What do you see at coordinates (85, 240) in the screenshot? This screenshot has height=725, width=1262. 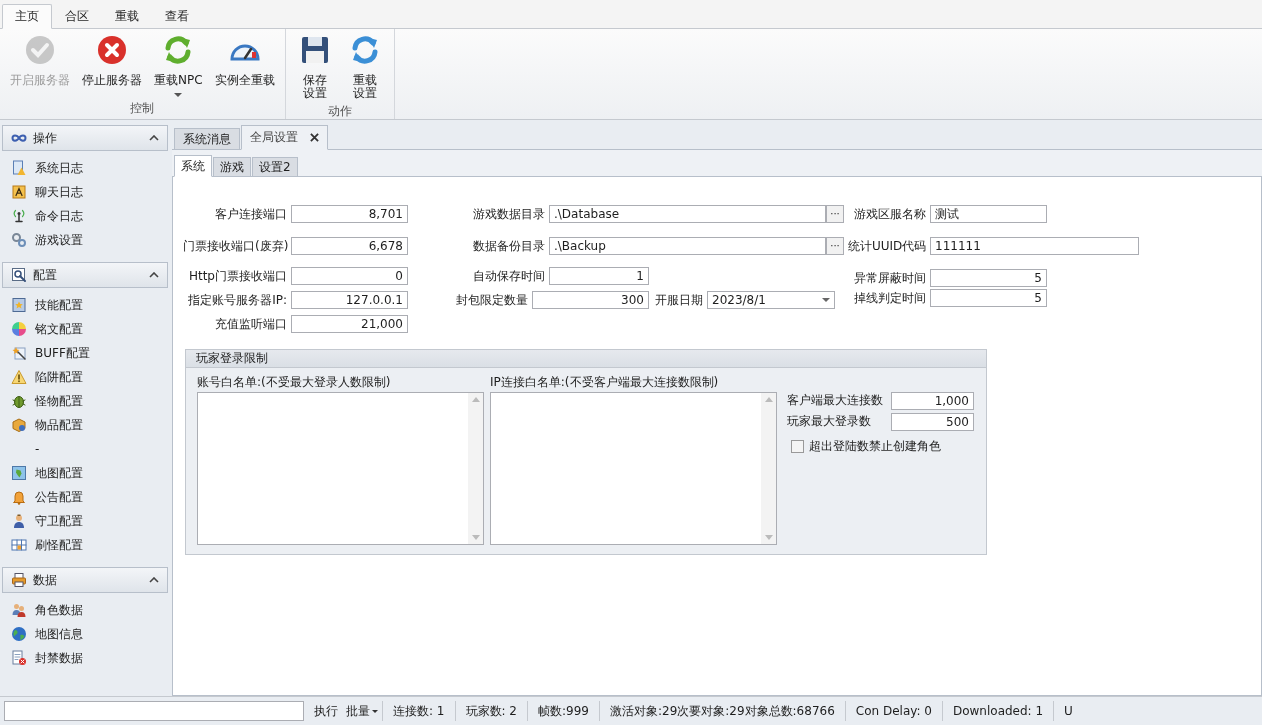 I see `sidebar-item: 游戏设置` at bounding box center [85, 240].